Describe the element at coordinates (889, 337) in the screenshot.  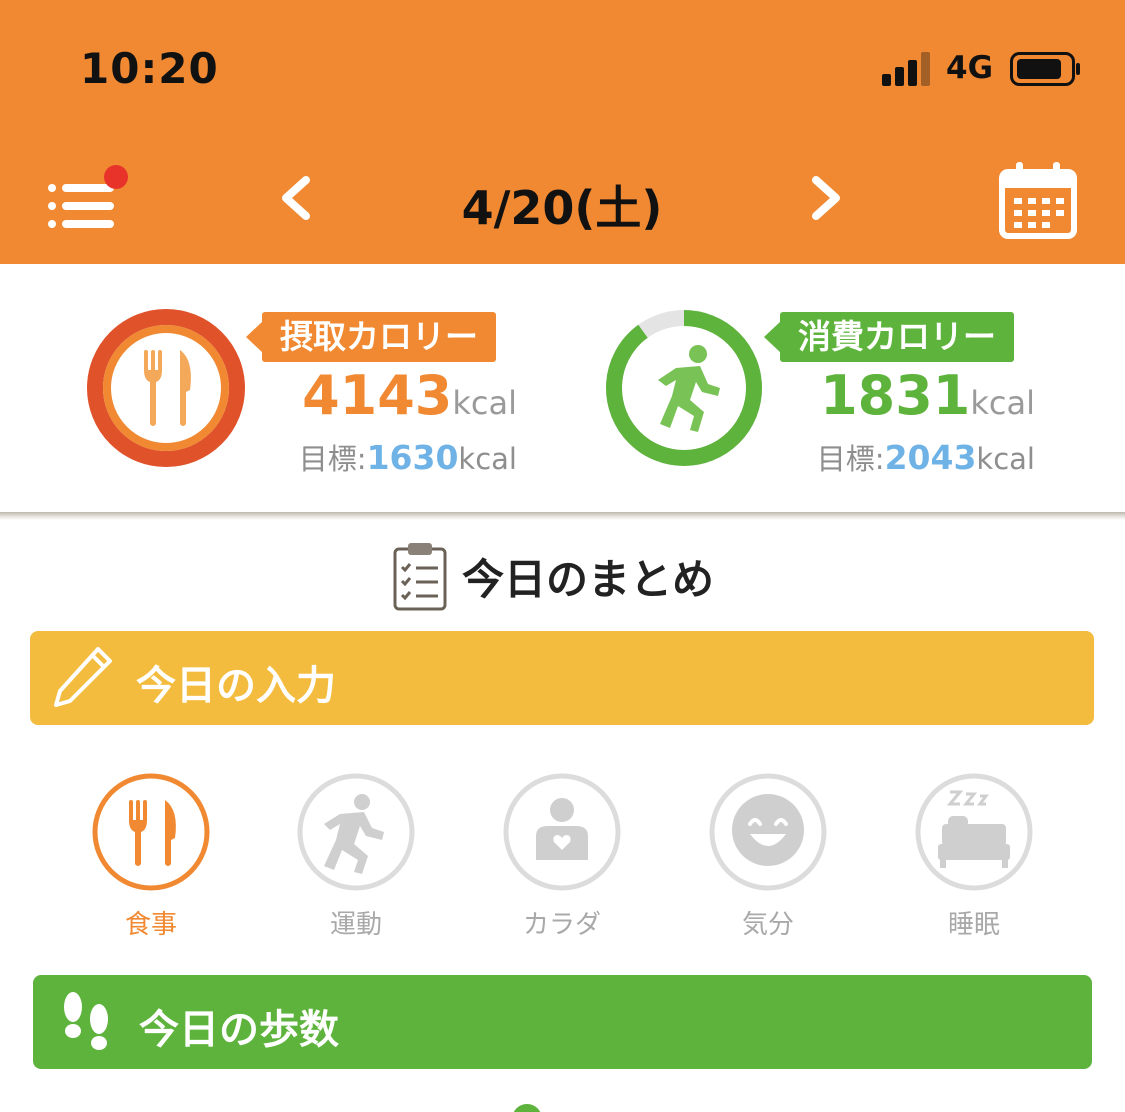
I see `burned-label: 消費カロリー` at that location.